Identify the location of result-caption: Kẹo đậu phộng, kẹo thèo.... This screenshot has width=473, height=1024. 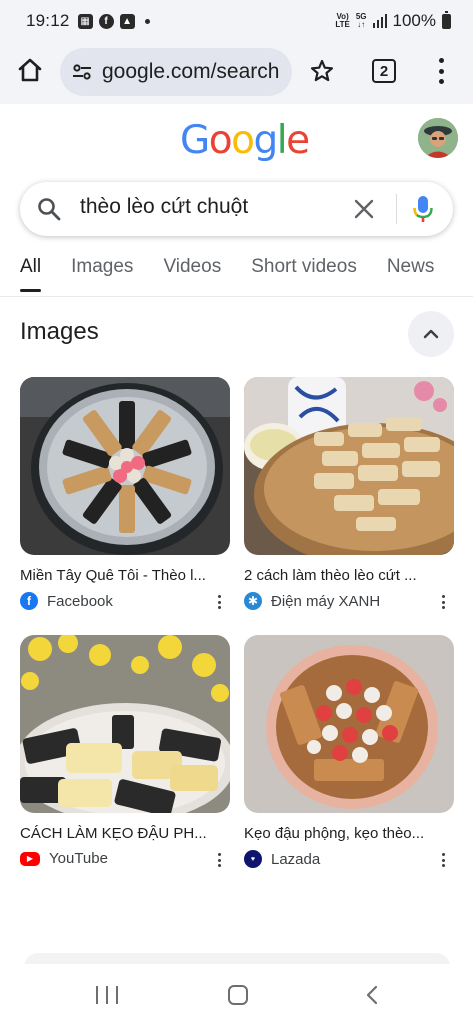
(348, 833).